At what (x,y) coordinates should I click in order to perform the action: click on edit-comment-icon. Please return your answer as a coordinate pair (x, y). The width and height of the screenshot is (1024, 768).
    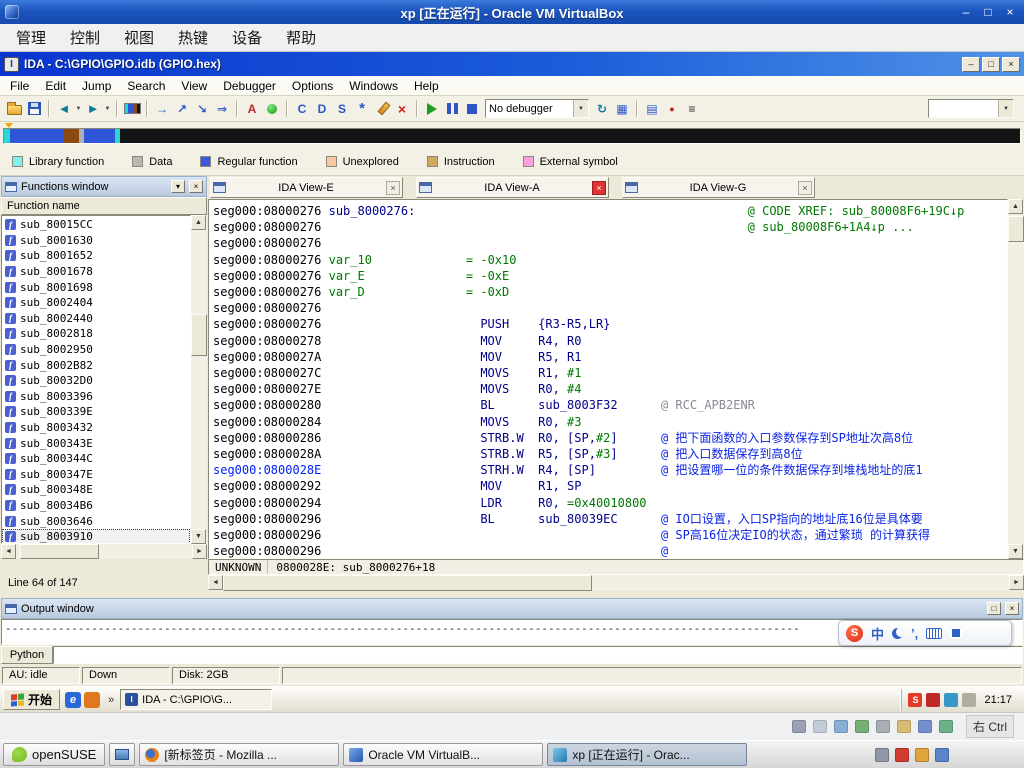
    Looking at the image, I should click on (382, 109).